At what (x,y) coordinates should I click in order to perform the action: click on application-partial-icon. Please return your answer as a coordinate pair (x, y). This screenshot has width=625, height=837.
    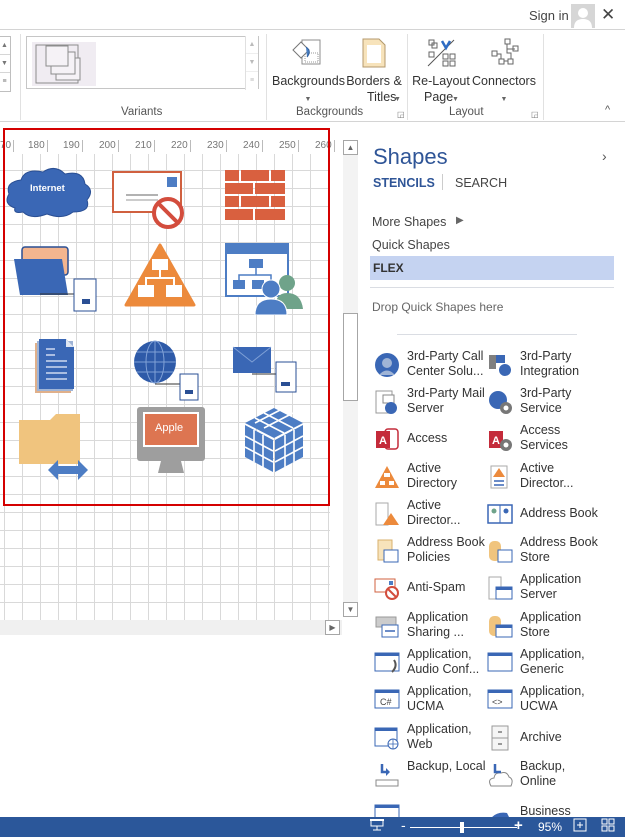
    Looking at the image, I should click on (387, 808).